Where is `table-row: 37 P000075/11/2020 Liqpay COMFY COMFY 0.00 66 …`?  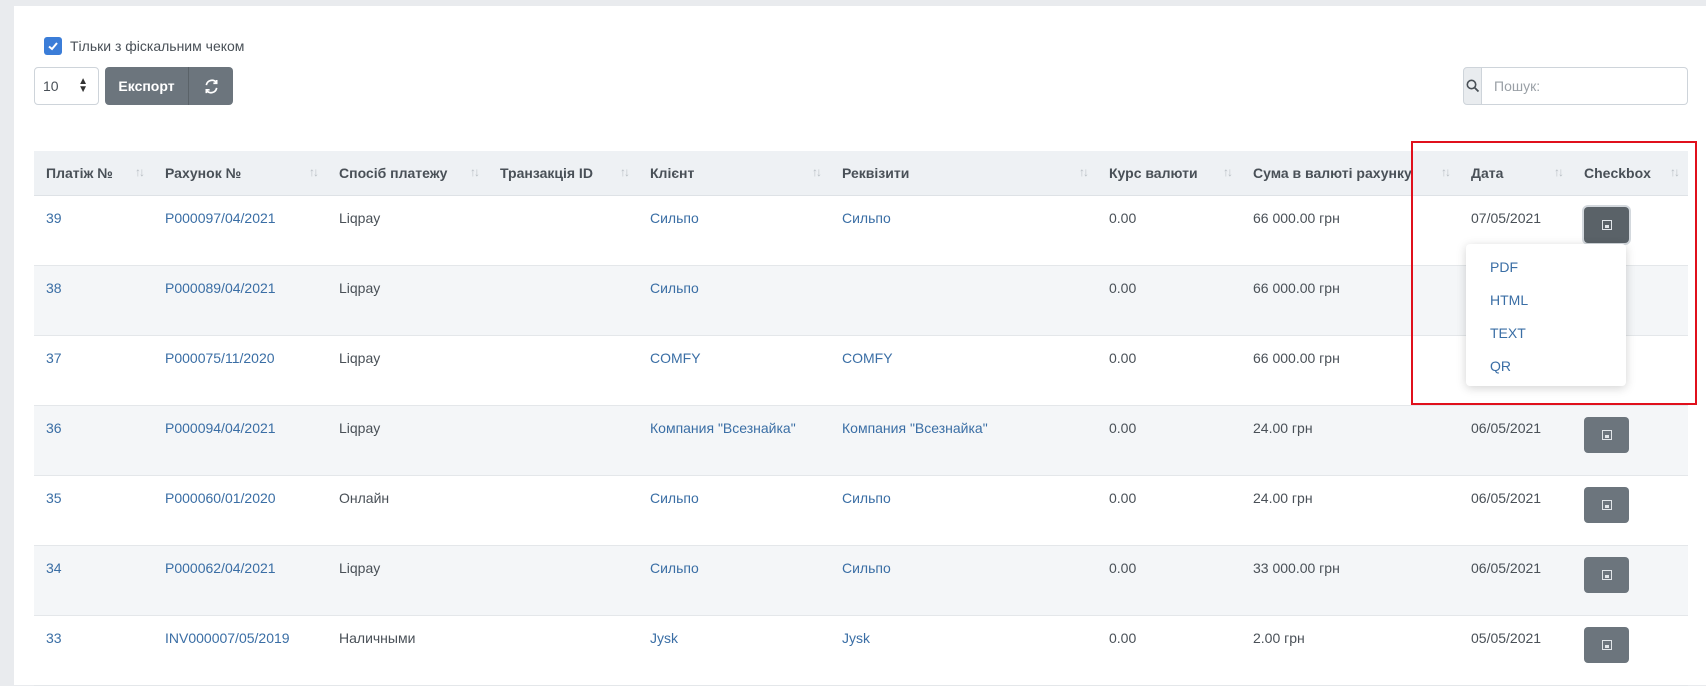
table-row: 37 P000075/11/2020 Liqpay COMFY COMFY 0.00 66 … is located at coordinates (861, 370).